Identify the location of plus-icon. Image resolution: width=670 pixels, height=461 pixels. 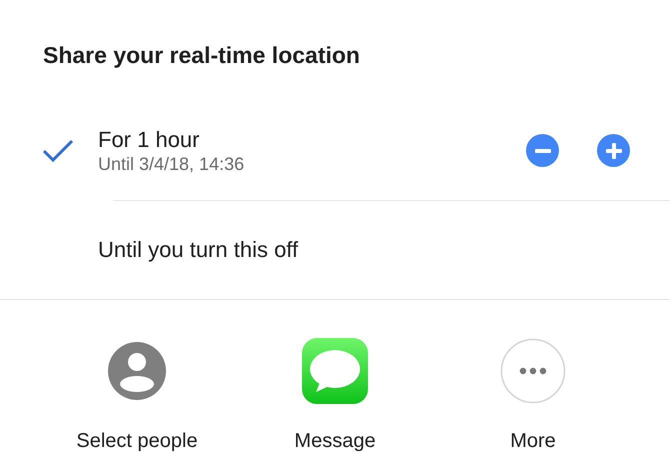
(614, 150).